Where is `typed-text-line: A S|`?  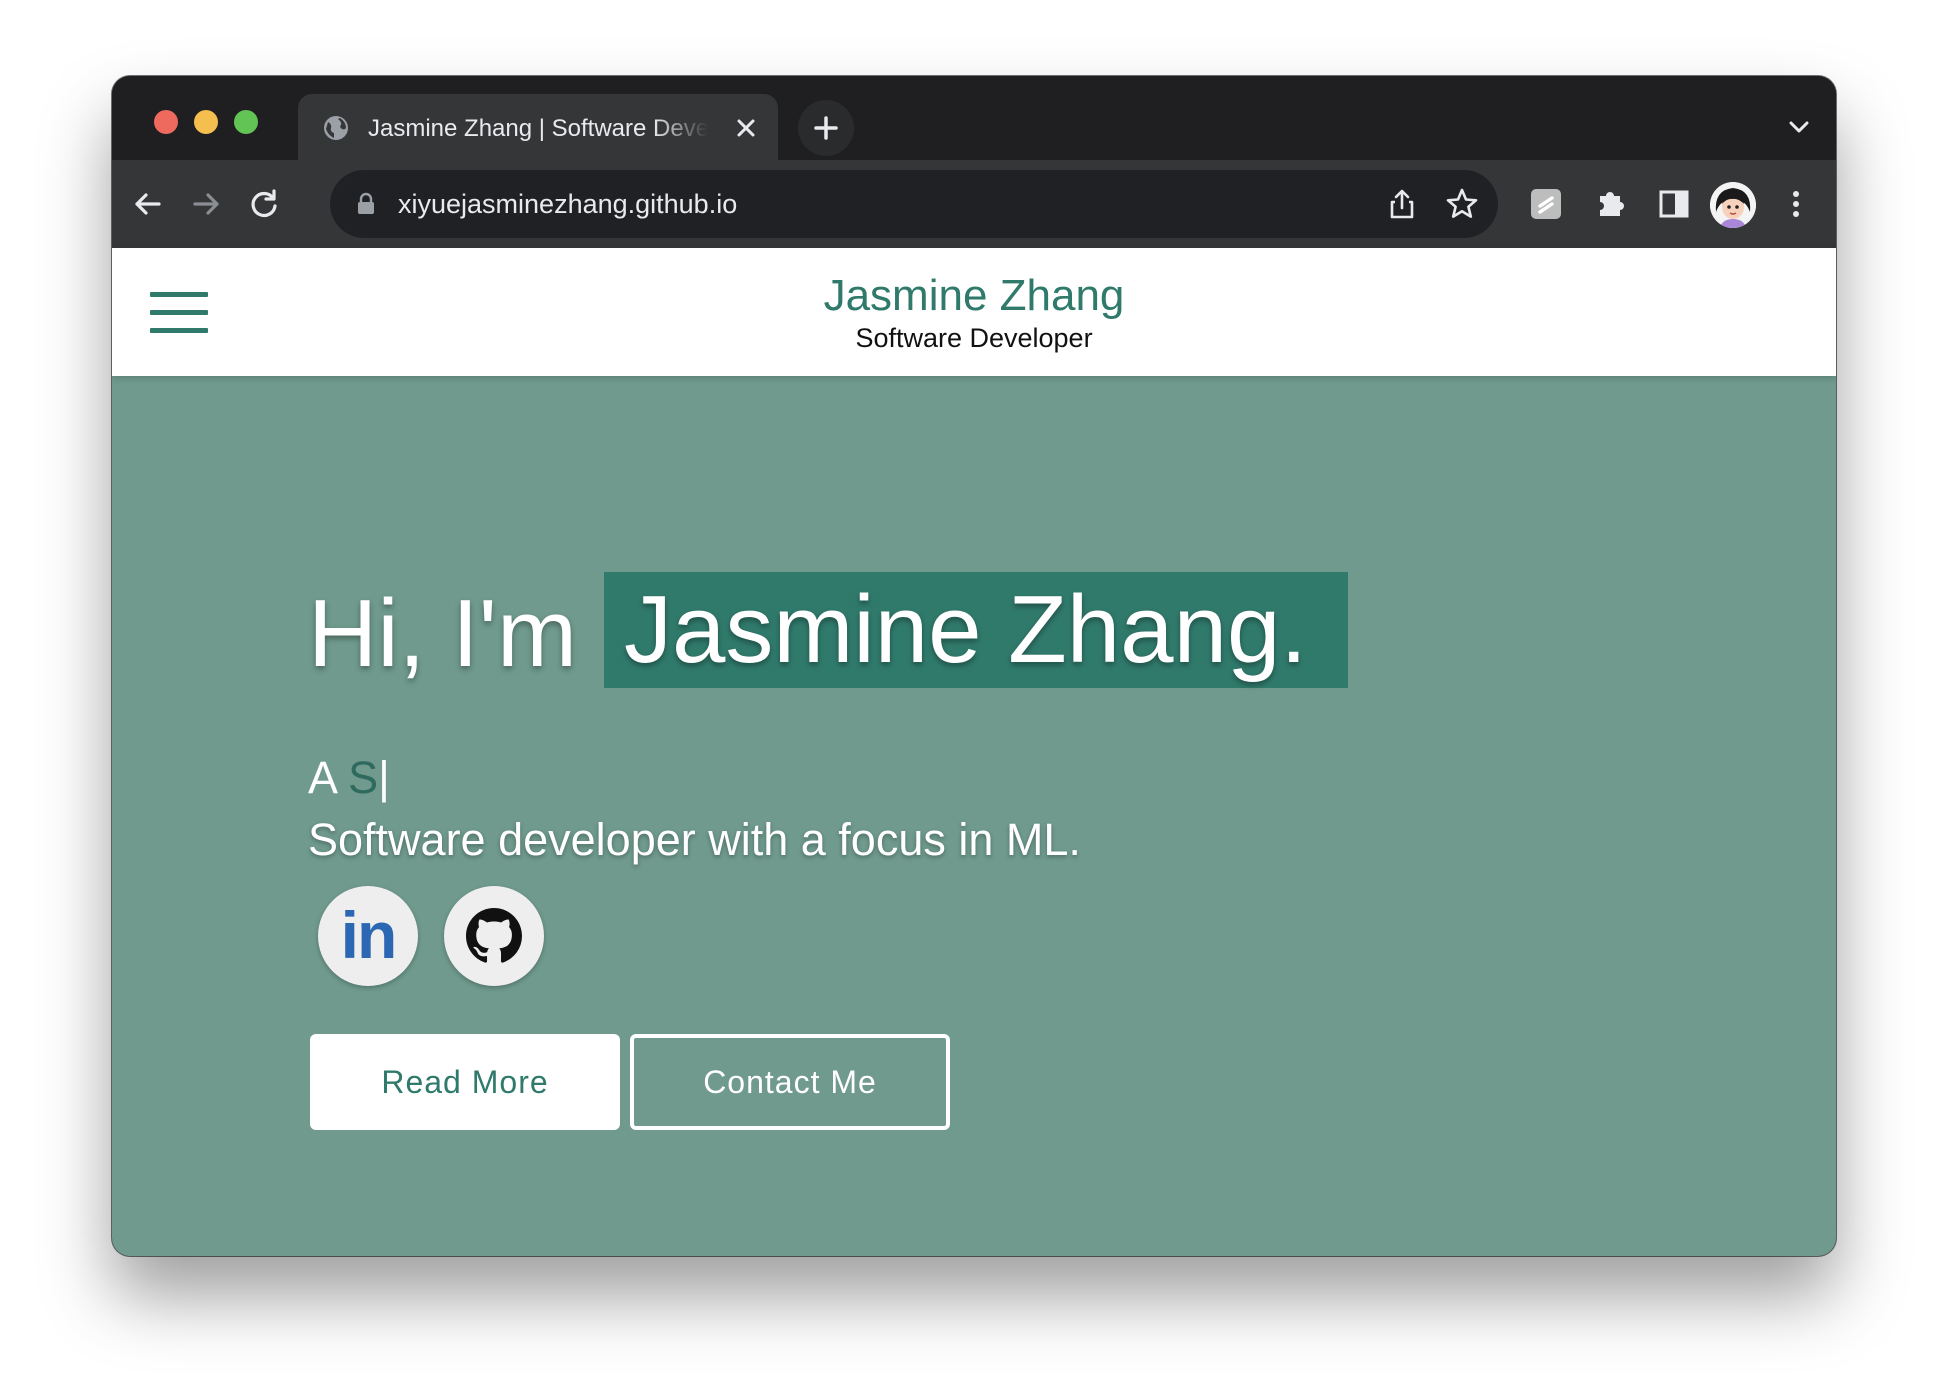 typed-text-line: A S| is located at coordinates (349, 778).